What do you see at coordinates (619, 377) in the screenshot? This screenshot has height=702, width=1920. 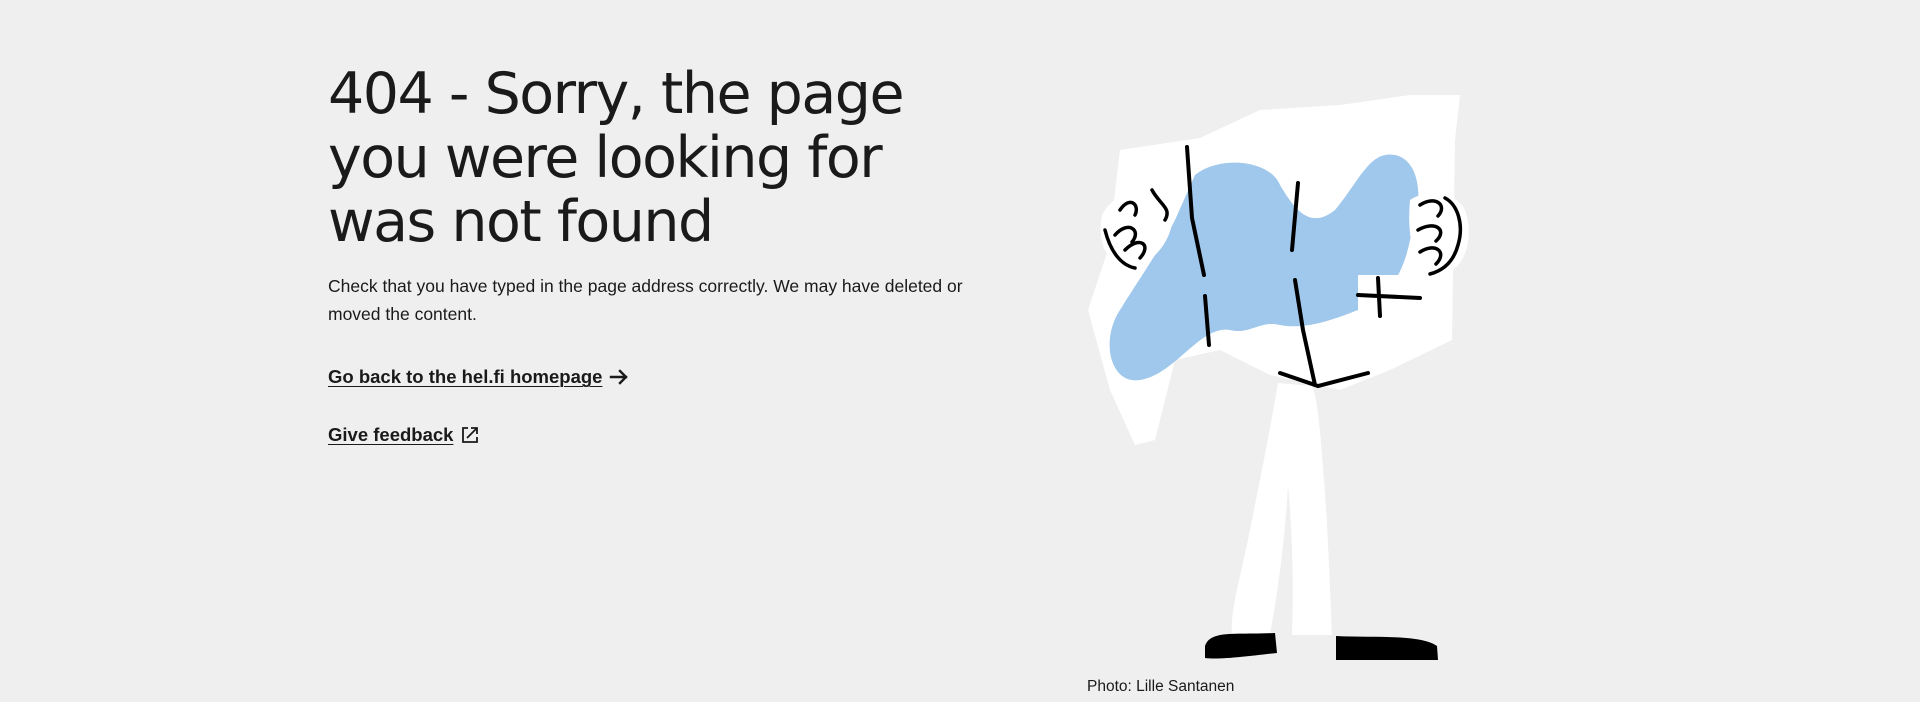 I see `arrow-right-icon` at bounding box center [619, 377].